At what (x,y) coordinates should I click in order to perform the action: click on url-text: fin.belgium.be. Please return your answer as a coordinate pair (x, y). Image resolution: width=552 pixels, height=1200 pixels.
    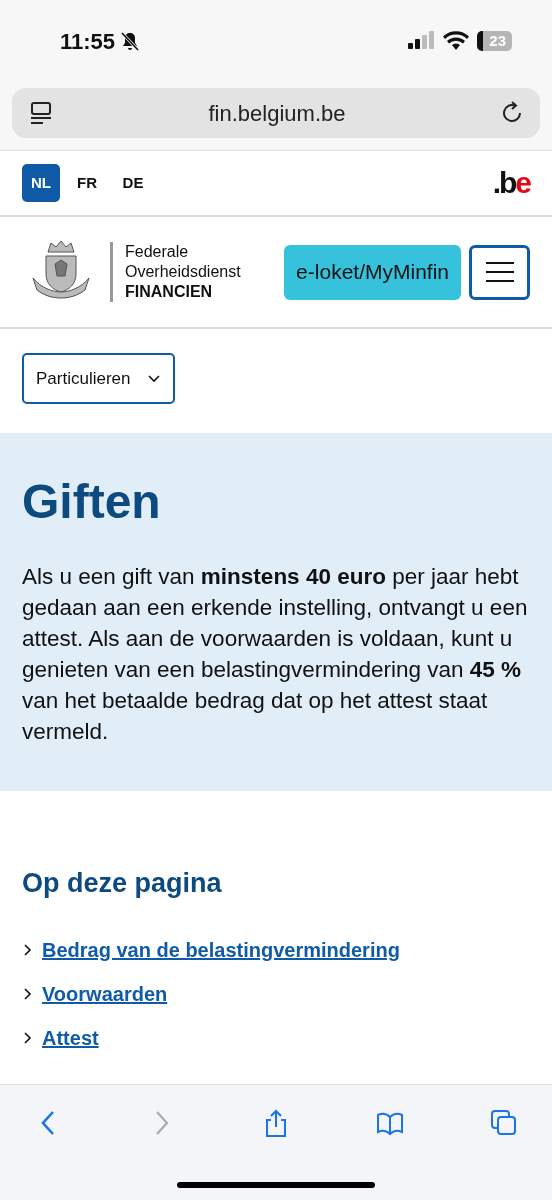
    Looking at the image, I should click on (277, 113).